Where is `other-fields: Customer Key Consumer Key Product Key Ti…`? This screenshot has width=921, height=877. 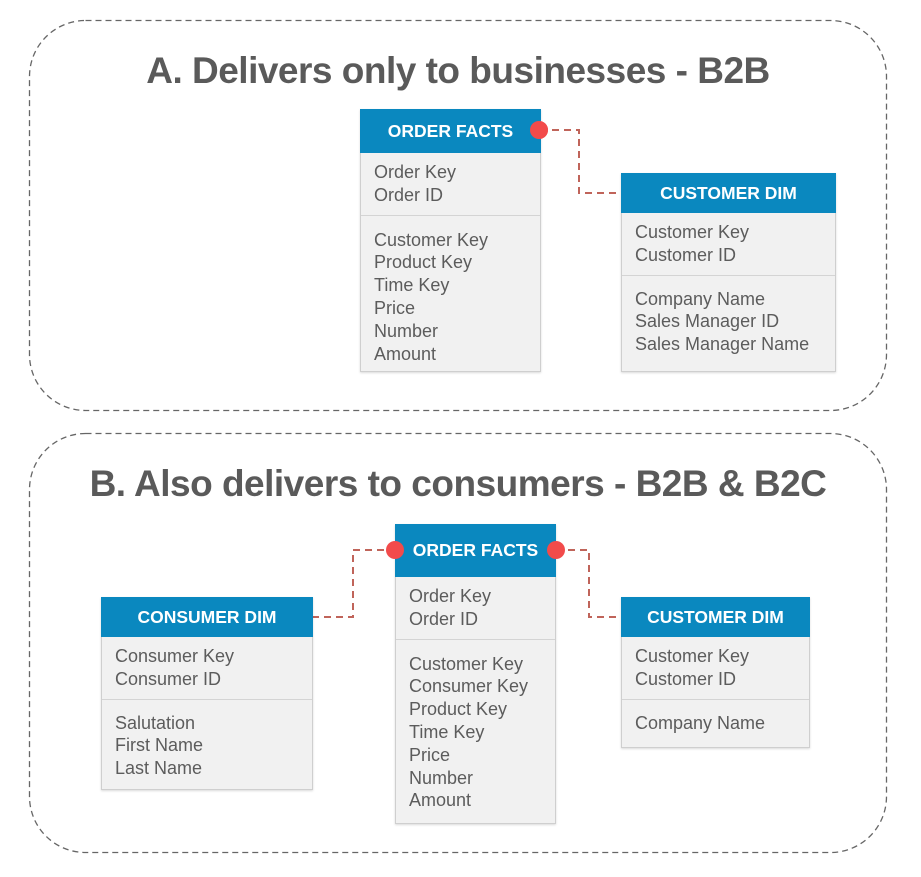 other-fields: Customer Key Consumer Key Product Key Ti… is located at coordinates (475, 729).